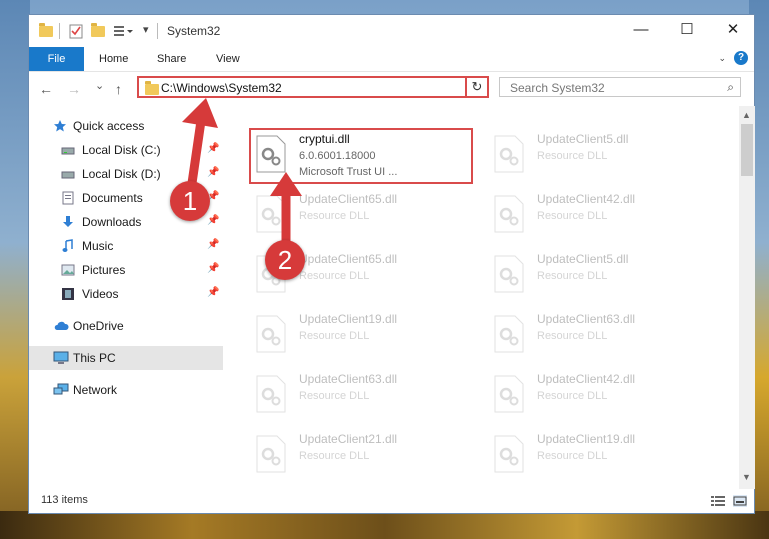 The height and width of the screenshot is (539, 769). What do you see at coordinates (741, 58) in the screenshot?
I see `help-icon: ?` at bounding box center [741, 58].